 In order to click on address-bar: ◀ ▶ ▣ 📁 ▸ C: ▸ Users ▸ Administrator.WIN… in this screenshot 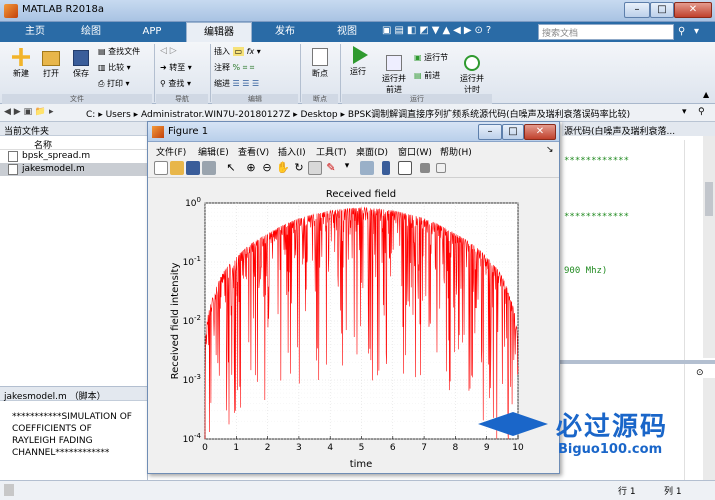, I will do `click(357, 113)`.